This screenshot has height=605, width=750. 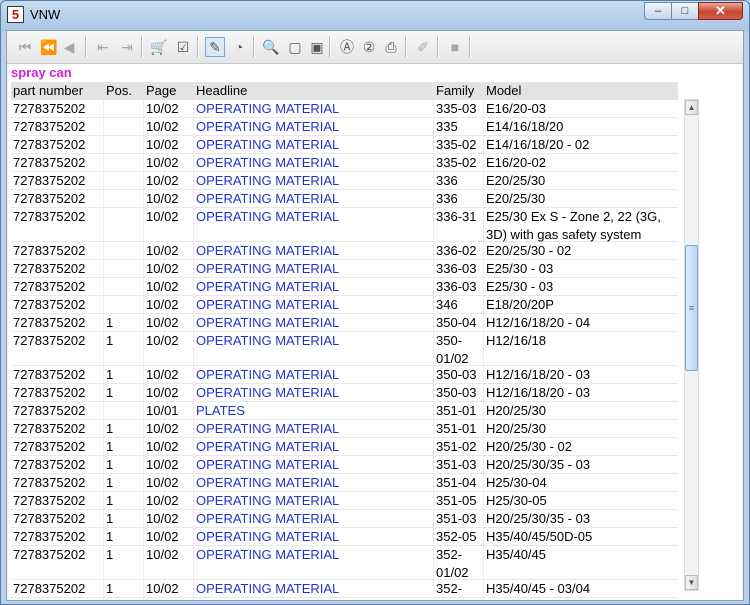 What do you see at coordinates (119, 90) in the screenshot?
I see `header-pos: Pos.` at bounding box center [119, 90].